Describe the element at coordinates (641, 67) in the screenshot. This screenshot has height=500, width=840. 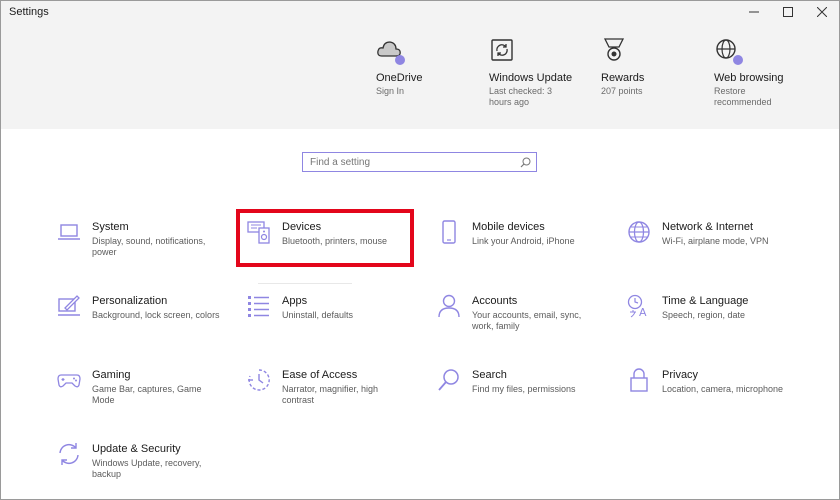
I see `quick-link-rewards: Rewards 207 points` at that location.